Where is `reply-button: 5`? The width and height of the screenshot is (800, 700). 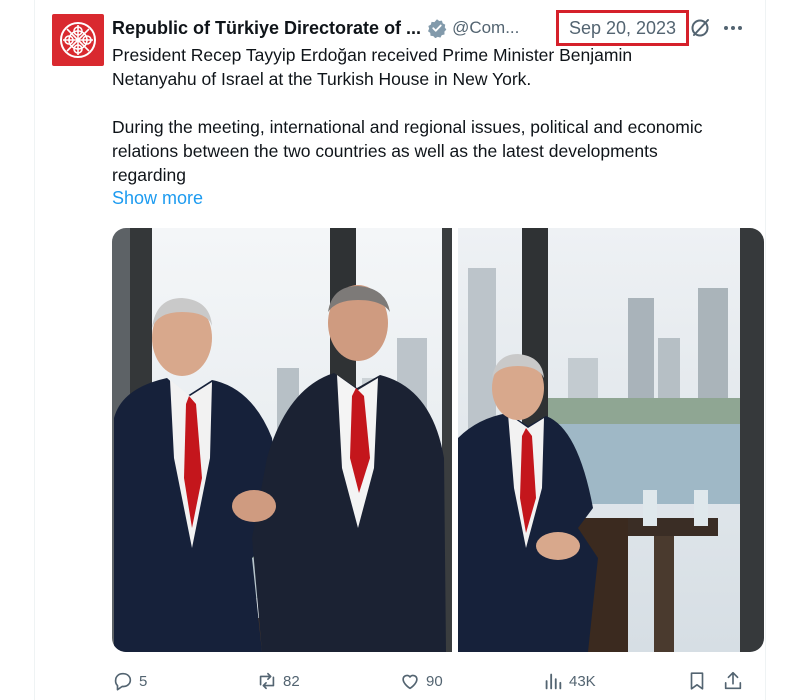 reply-button: 5 is located at coordinates (129, 681).